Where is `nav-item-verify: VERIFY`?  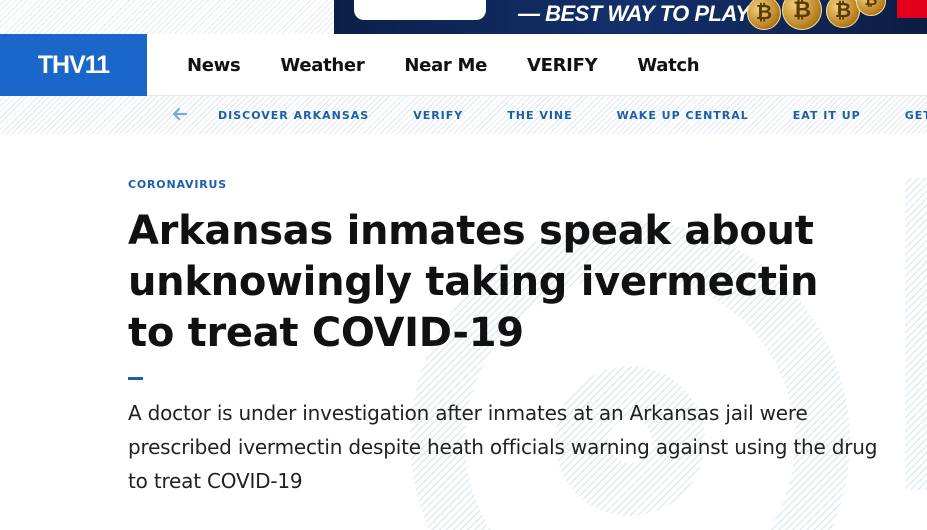
nav-item-verify: VERIFY is located at coordinates (562, 65).